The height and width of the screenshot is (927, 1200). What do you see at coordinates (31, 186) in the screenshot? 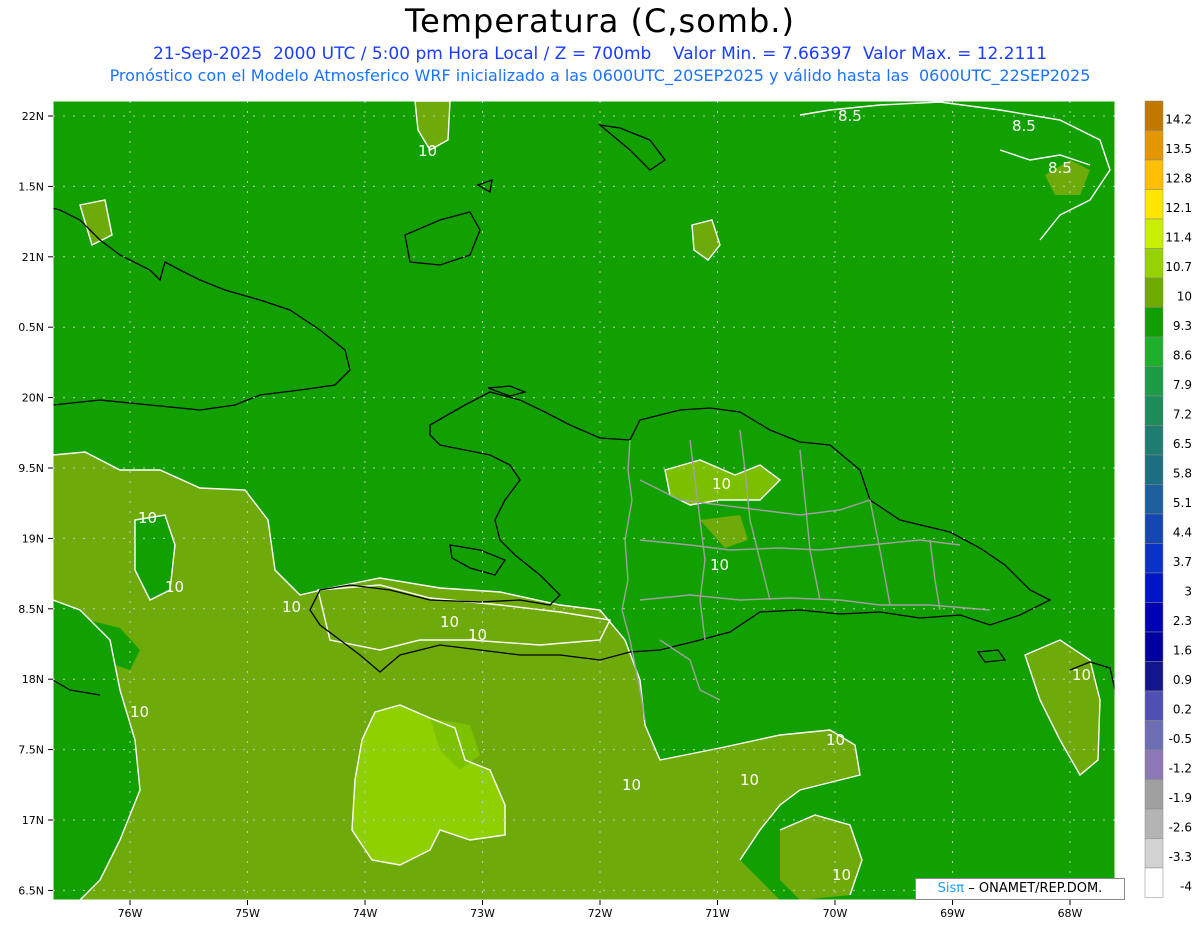
I see `lat-tick-label: 1.5N` at bounding box center [31, 186].